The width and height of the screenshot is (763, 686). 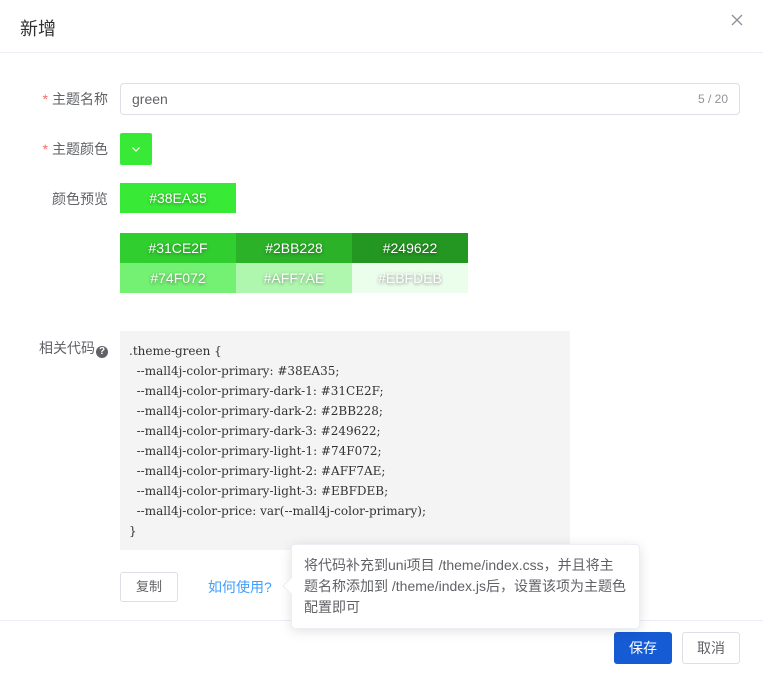 What do you see at coordinates (294, 278) in the screenshot?
I see `preview-swatch-light-2: #AFF7AE` at bounding box center [294, 278].